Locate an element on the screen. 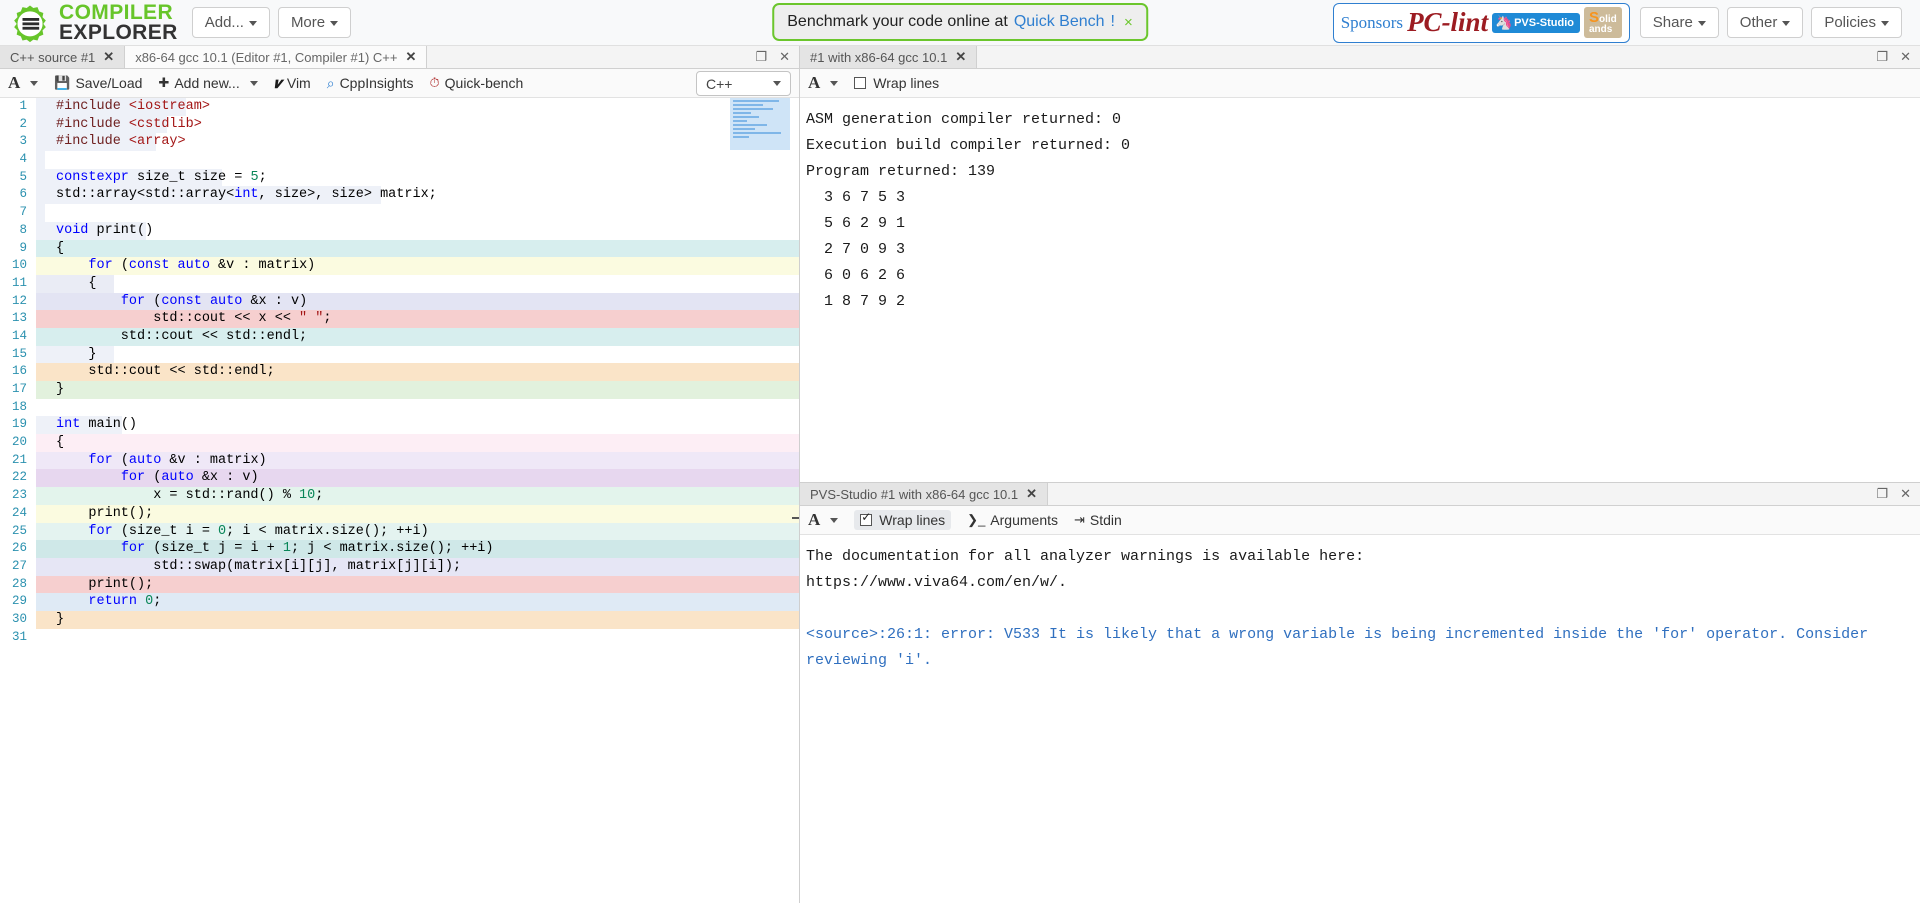 The image size is (1920, 903). quick-bench-link: Quick Bench is located at coordinates (1059, 22).